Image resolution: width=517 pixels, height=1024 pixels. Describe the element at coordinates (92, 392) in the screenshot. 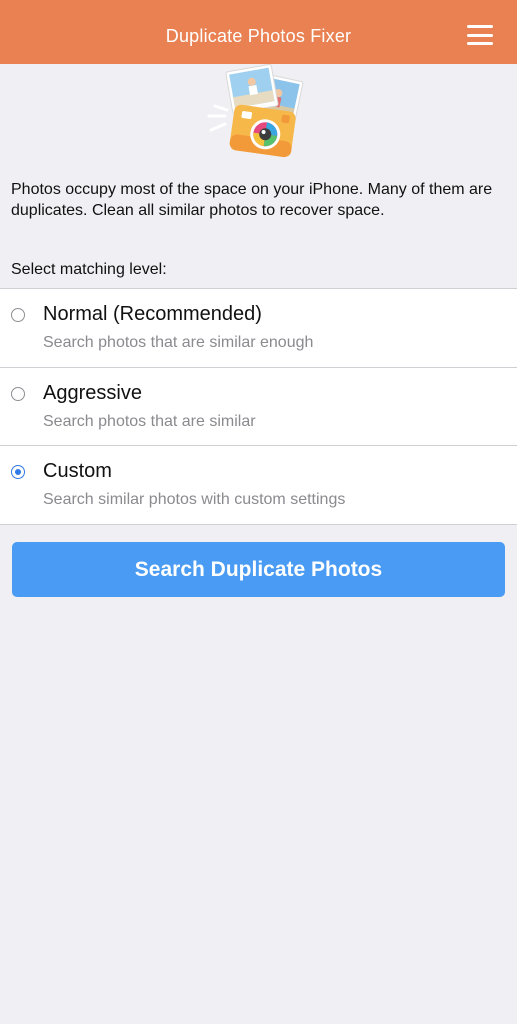

I see `option-aggressive-title: Aggressive` at that location.